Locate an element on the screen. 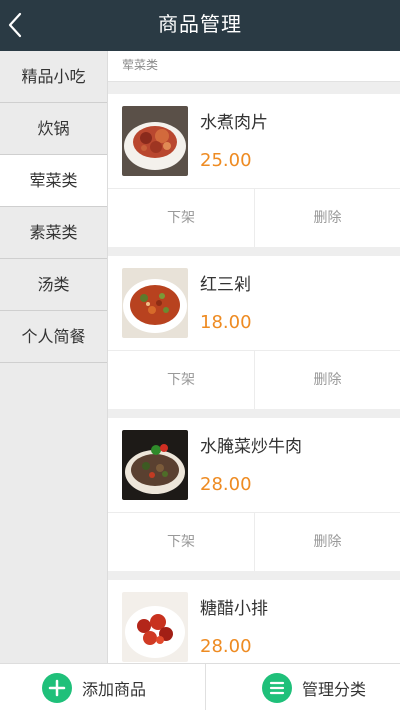 Image resolution: width=400 pixels, height=710 pixels. manage-category-button: 管理分类 is located at coordinates (314, 687).